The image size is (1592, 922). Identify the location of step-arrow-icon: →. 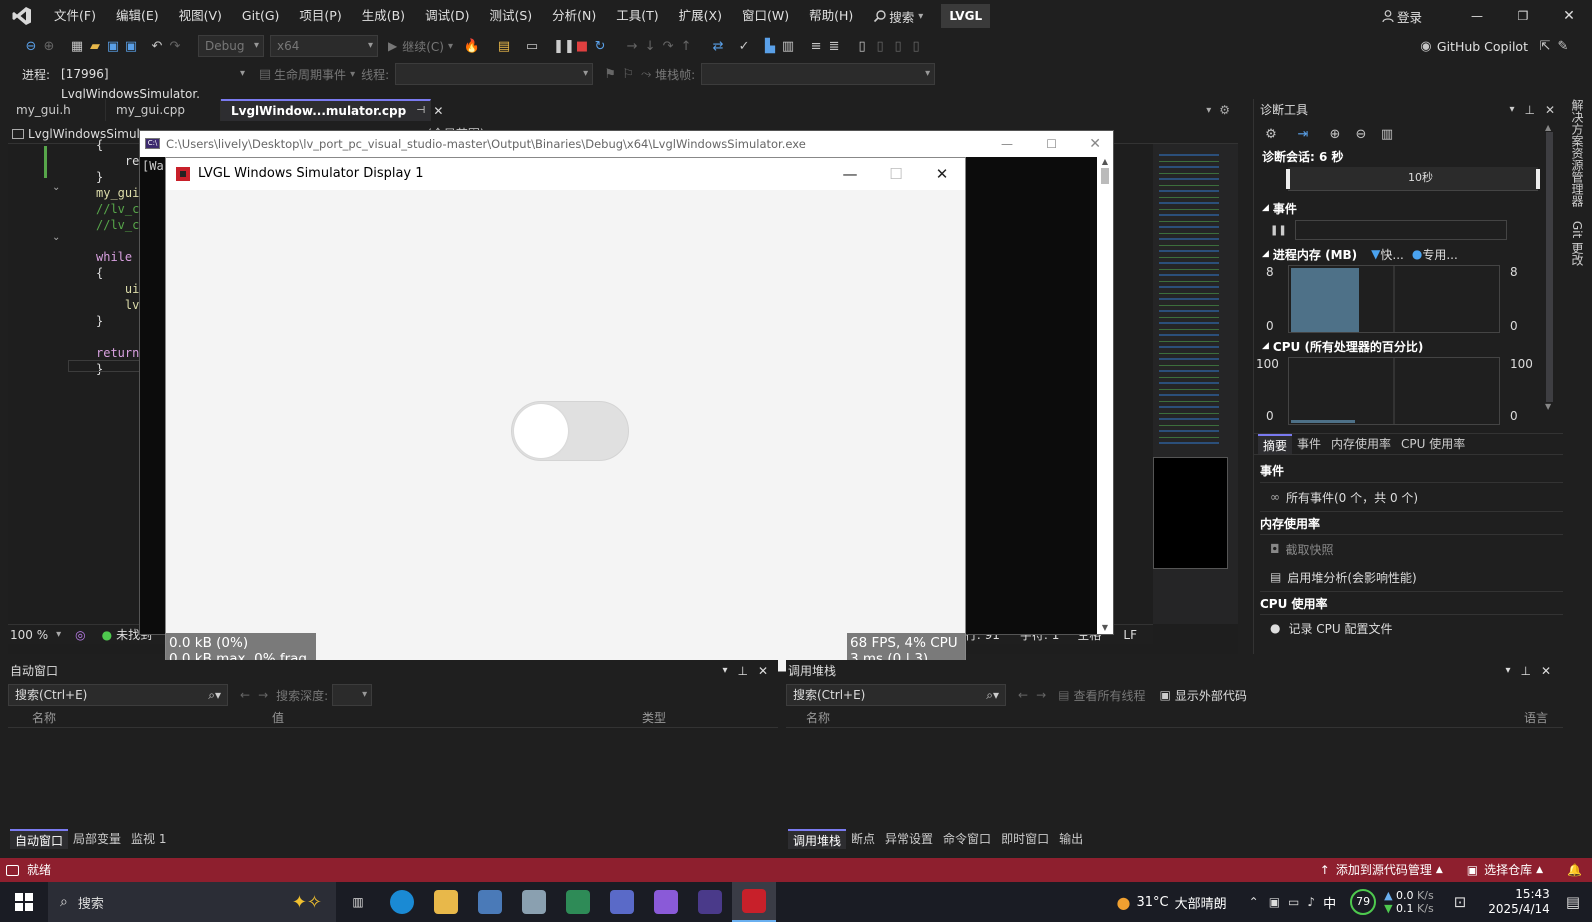
(632, 46).